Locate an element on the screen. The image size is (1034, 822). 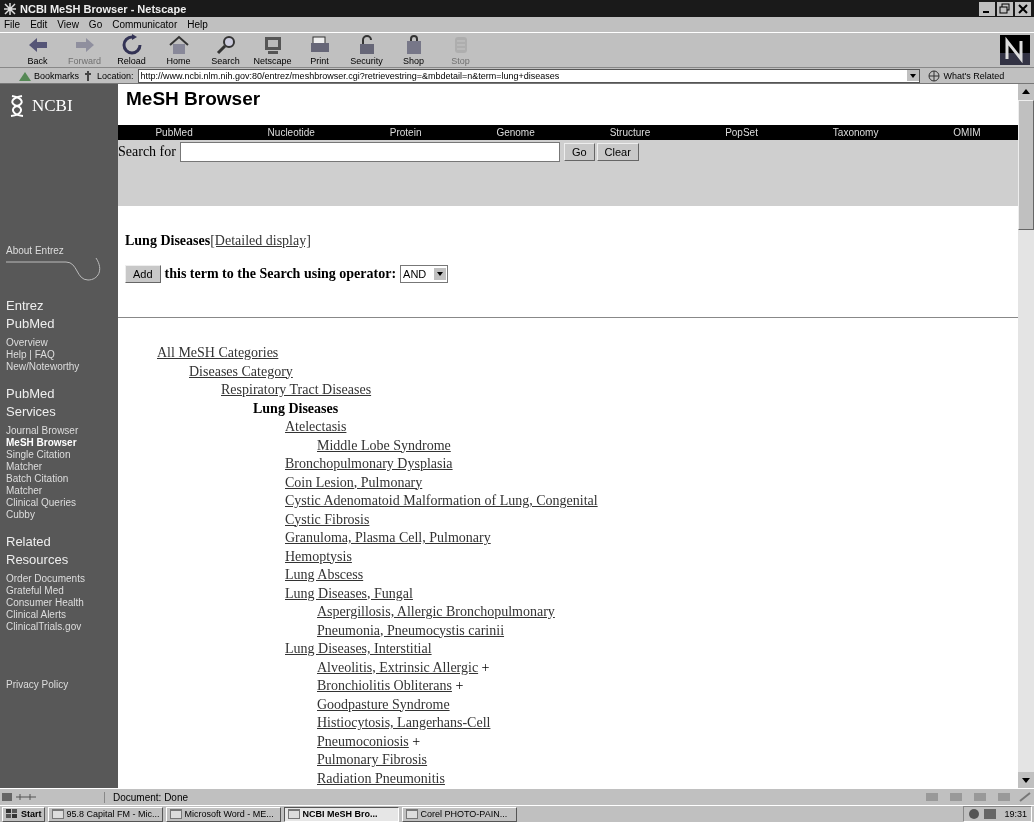
sidebar-link: Clinical Alerts is located at coordinates (54, 615).